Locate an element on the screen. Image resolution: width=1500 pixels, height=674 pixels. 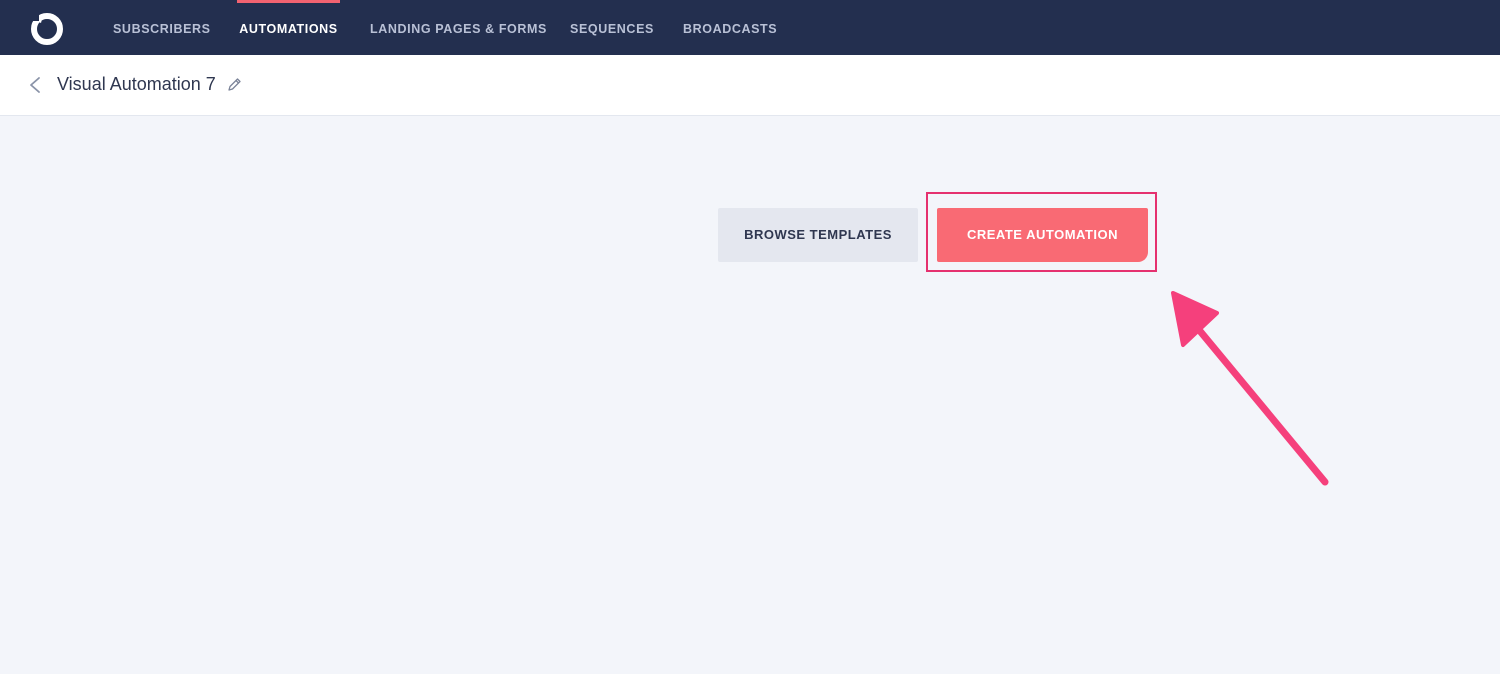
create-automation-button: CREATE AUTOMATION is located at coordinates (1042, 235).